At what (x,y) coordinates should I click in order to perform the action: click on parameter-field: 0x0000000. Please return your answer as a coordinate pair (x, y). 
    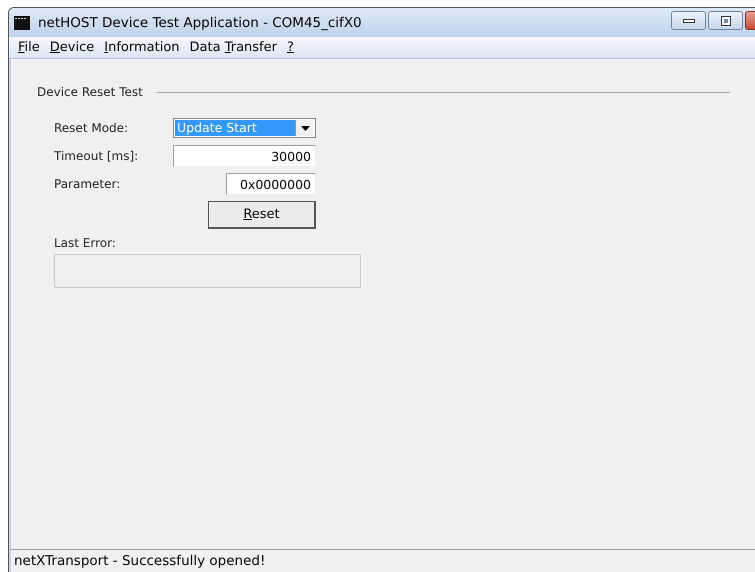
    Looking at the image, I should click on (271, 184).